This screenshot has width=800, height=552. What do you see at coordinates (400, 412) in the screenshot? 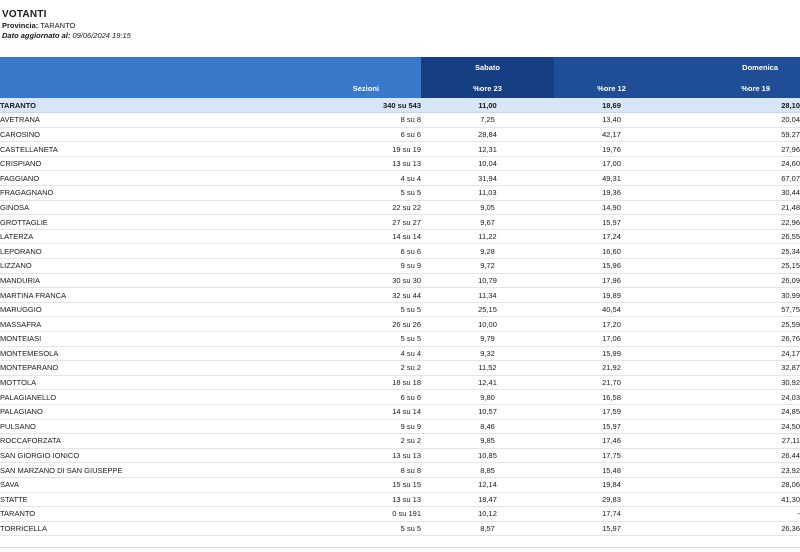
I see `table-row: PALAGIANO 14 su 14 10,57 17,59 24,85` at bounding box center [400, 412].